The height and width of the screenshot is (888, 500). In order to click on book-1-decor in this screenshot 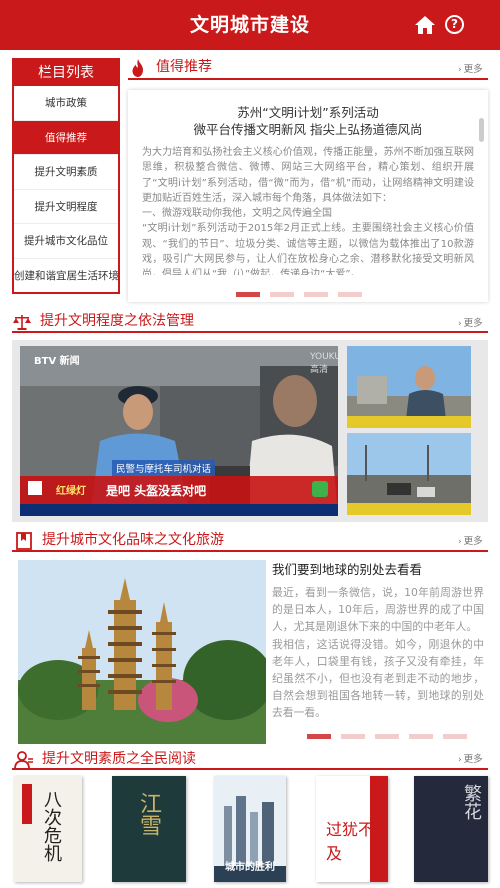, I will do `click(27, 804)`.